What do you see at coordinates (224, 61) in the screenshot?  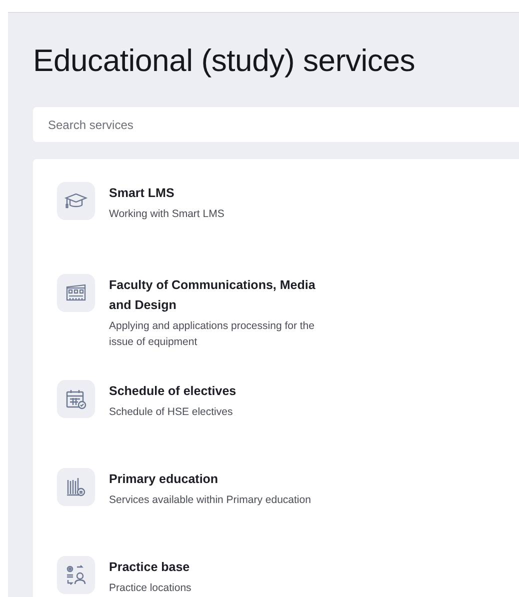 I see `page-title: Educational (study) services` at bounding box center [224, 61].